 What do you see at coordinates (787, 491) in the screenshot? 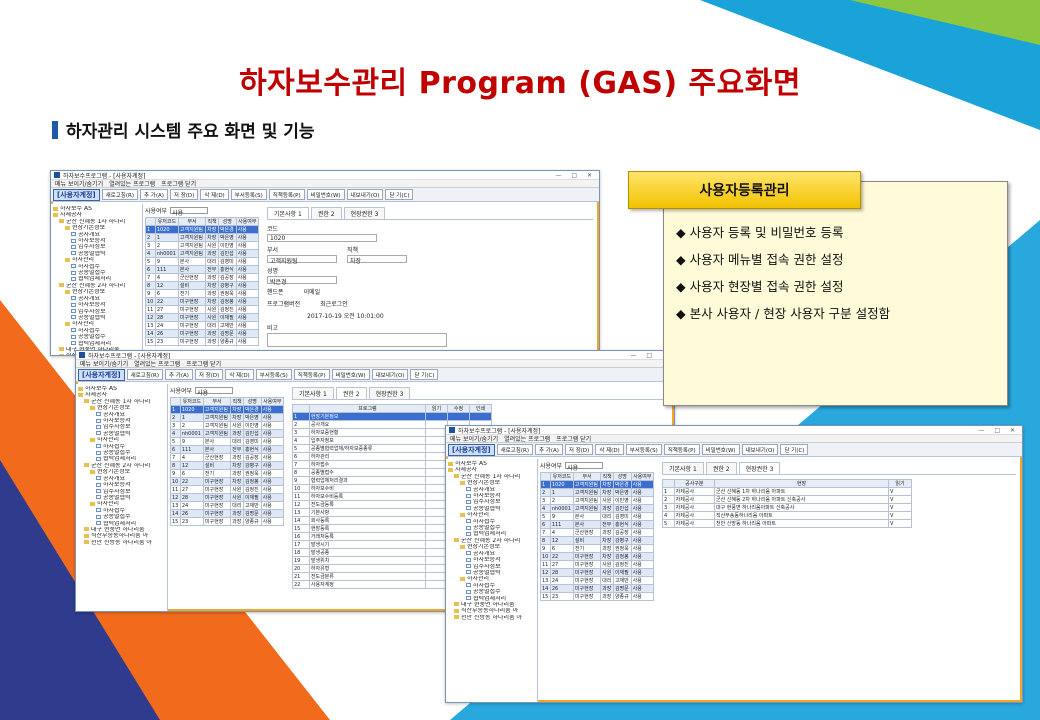
I see `table-row: 1 자체공사 군산 신혜동 1차 하나리움 아파트 V` at bounding box center [787, 491].